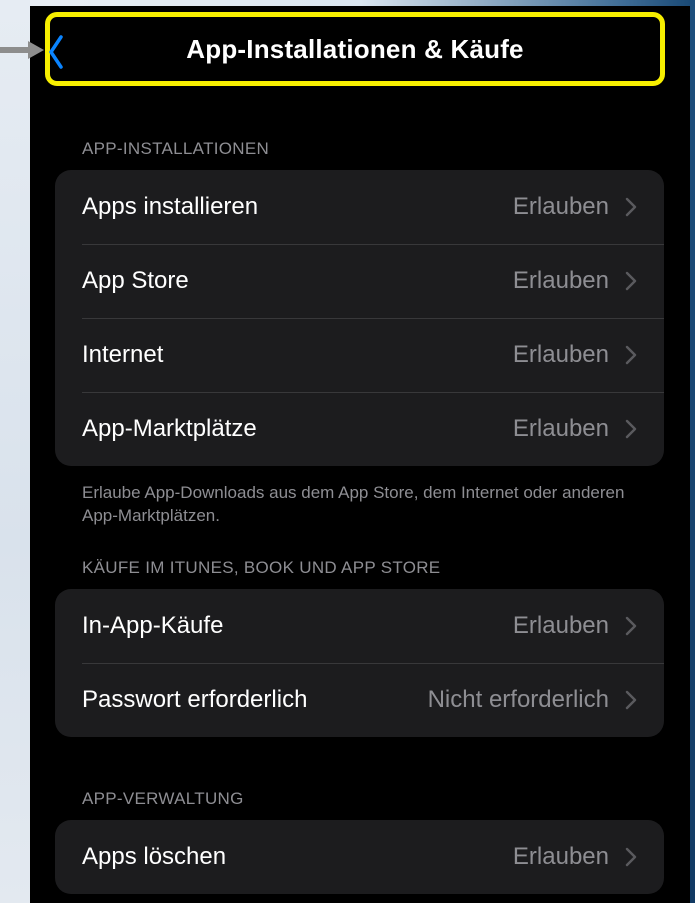 The height and width of the screenshot is (903, 695). Describe the element at coordinates (359, 429) in the screenshot. I see `row-app-marktplaetze: App-Marktplätze Erlauben` at that location.